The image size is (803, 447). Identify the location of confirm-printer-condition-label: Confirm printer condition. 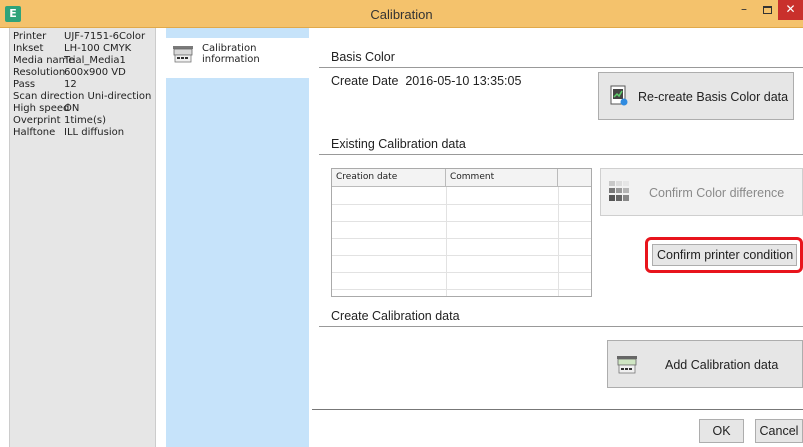
(725, 255).